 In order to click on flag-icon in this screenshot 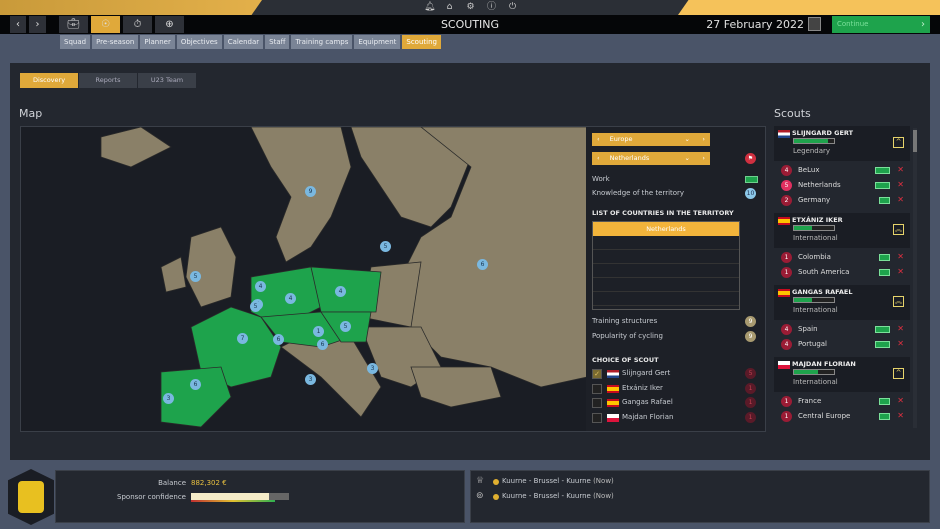, I will do `click(784, 293)`.